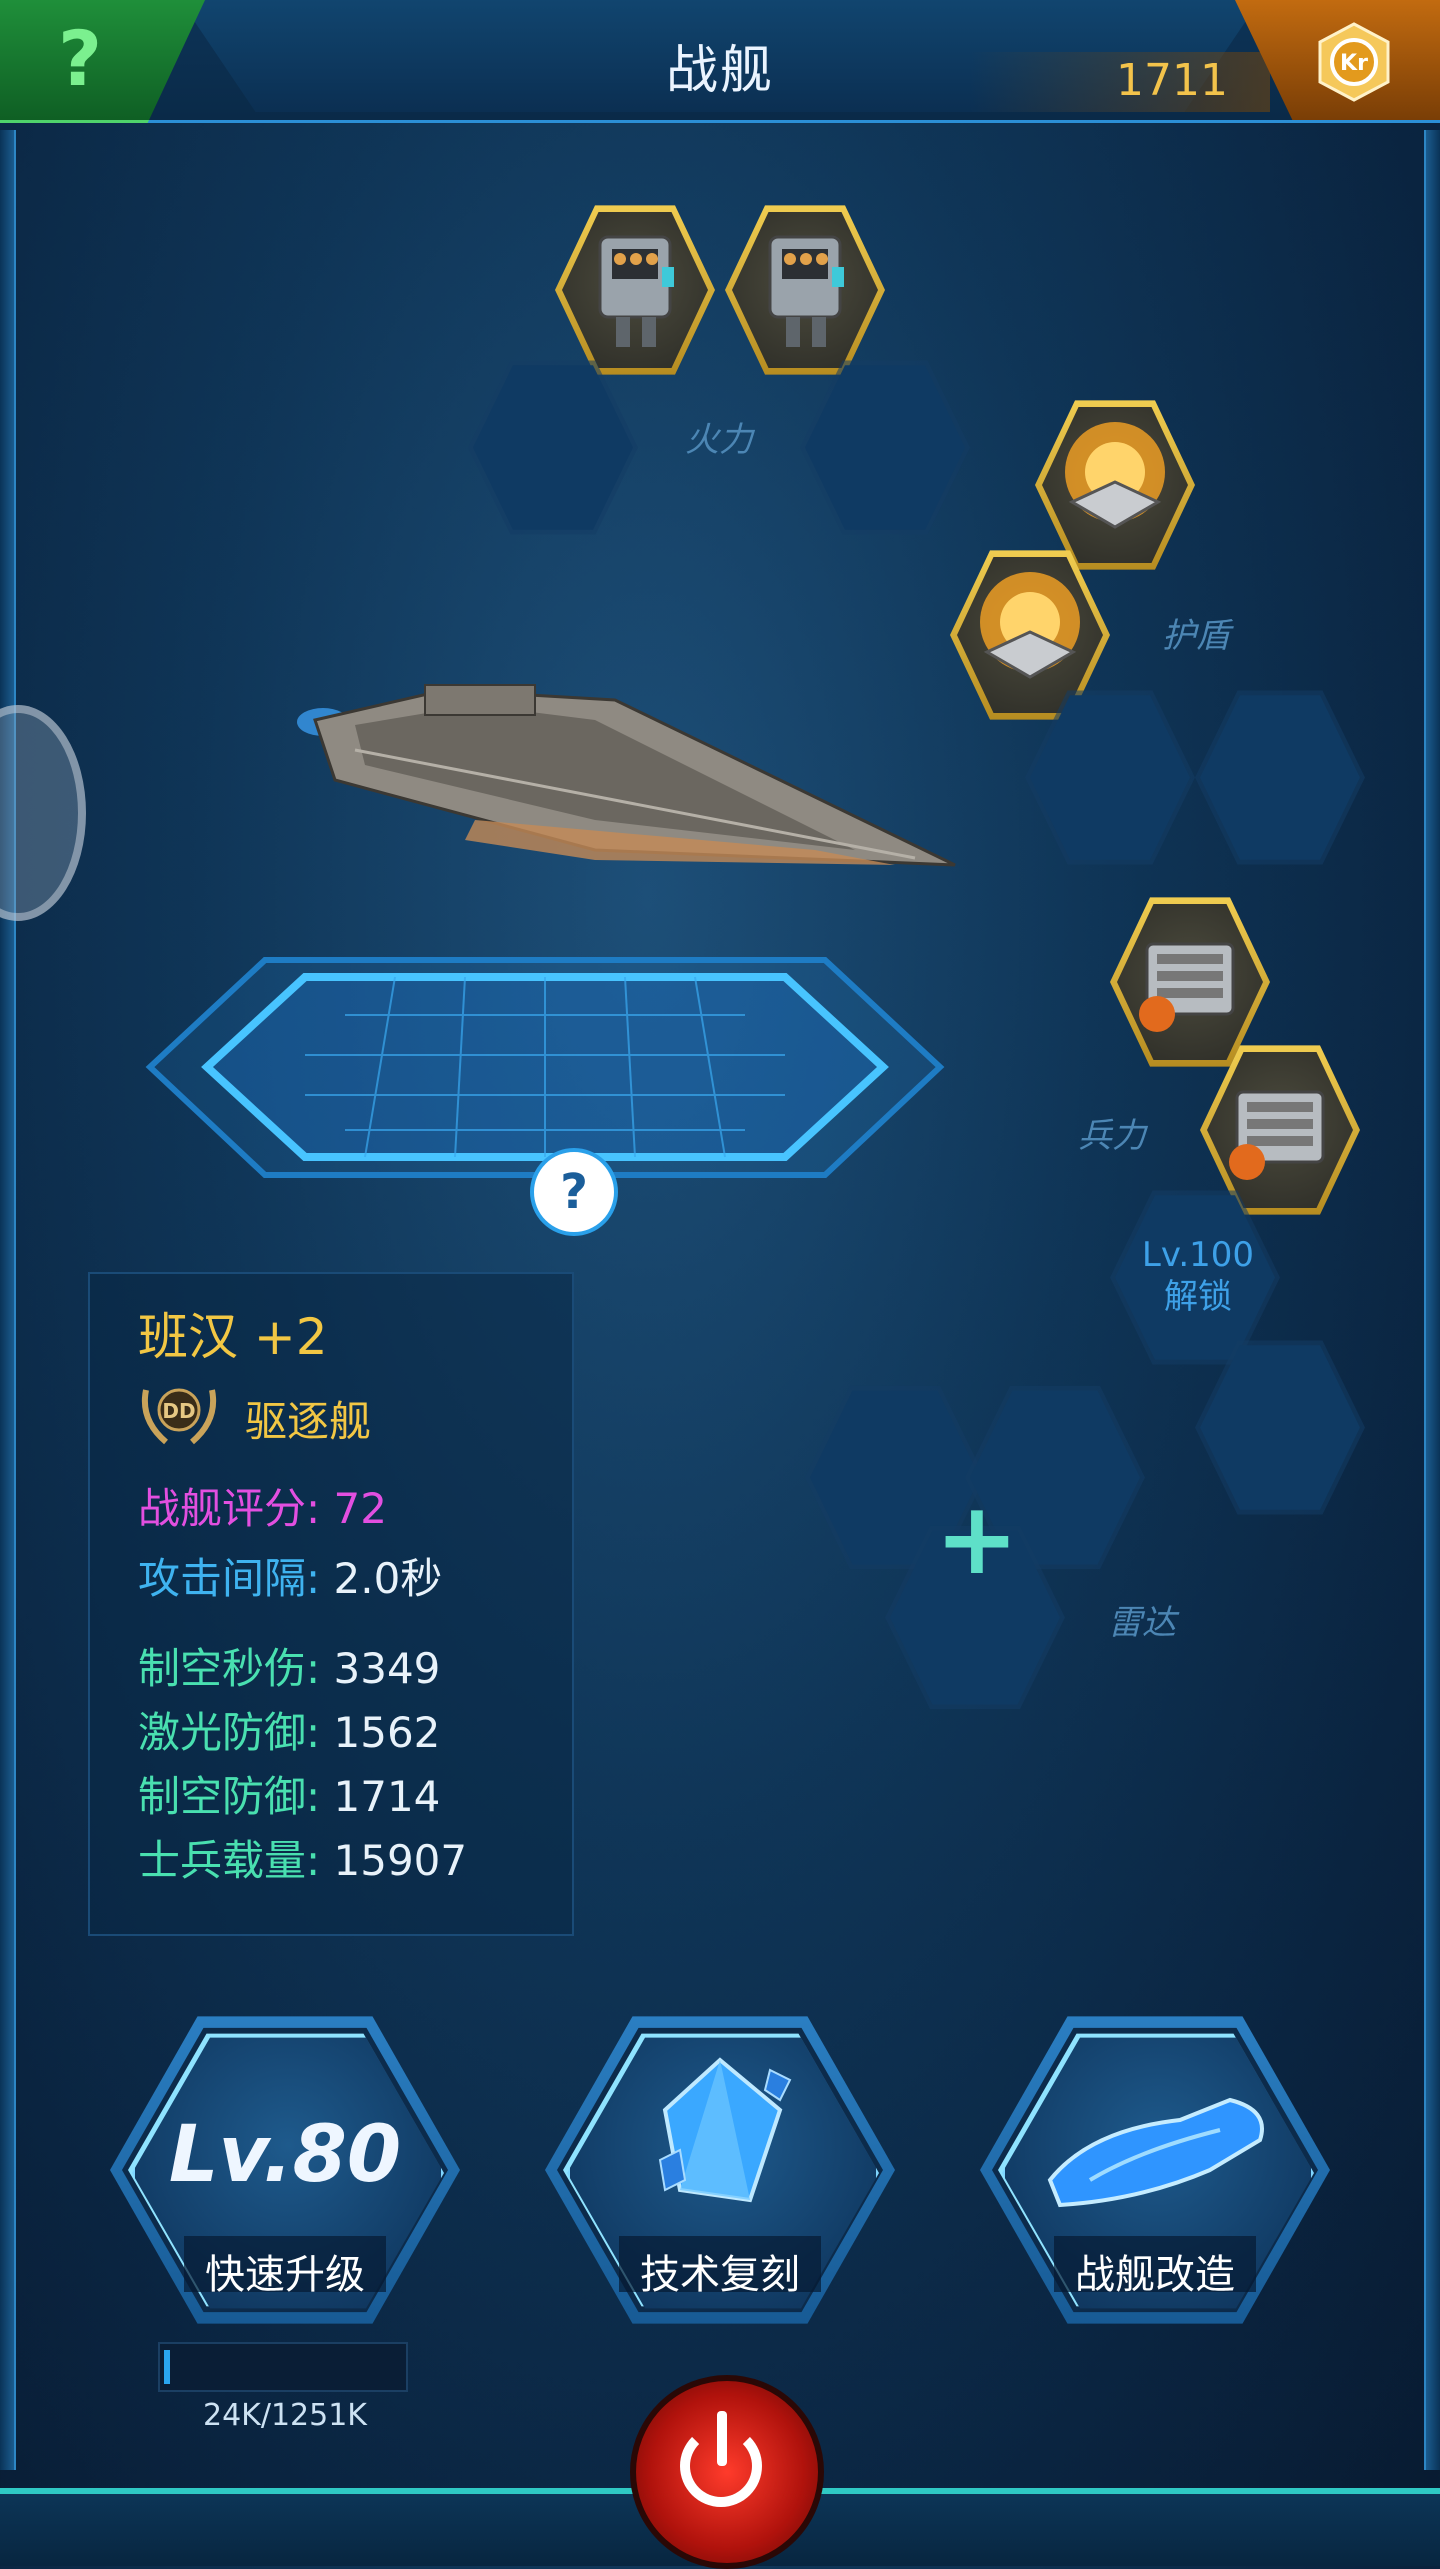 The image size is (1440, 2569). I want to click on ship-name: 班汉 +2, so click(233, 1337).